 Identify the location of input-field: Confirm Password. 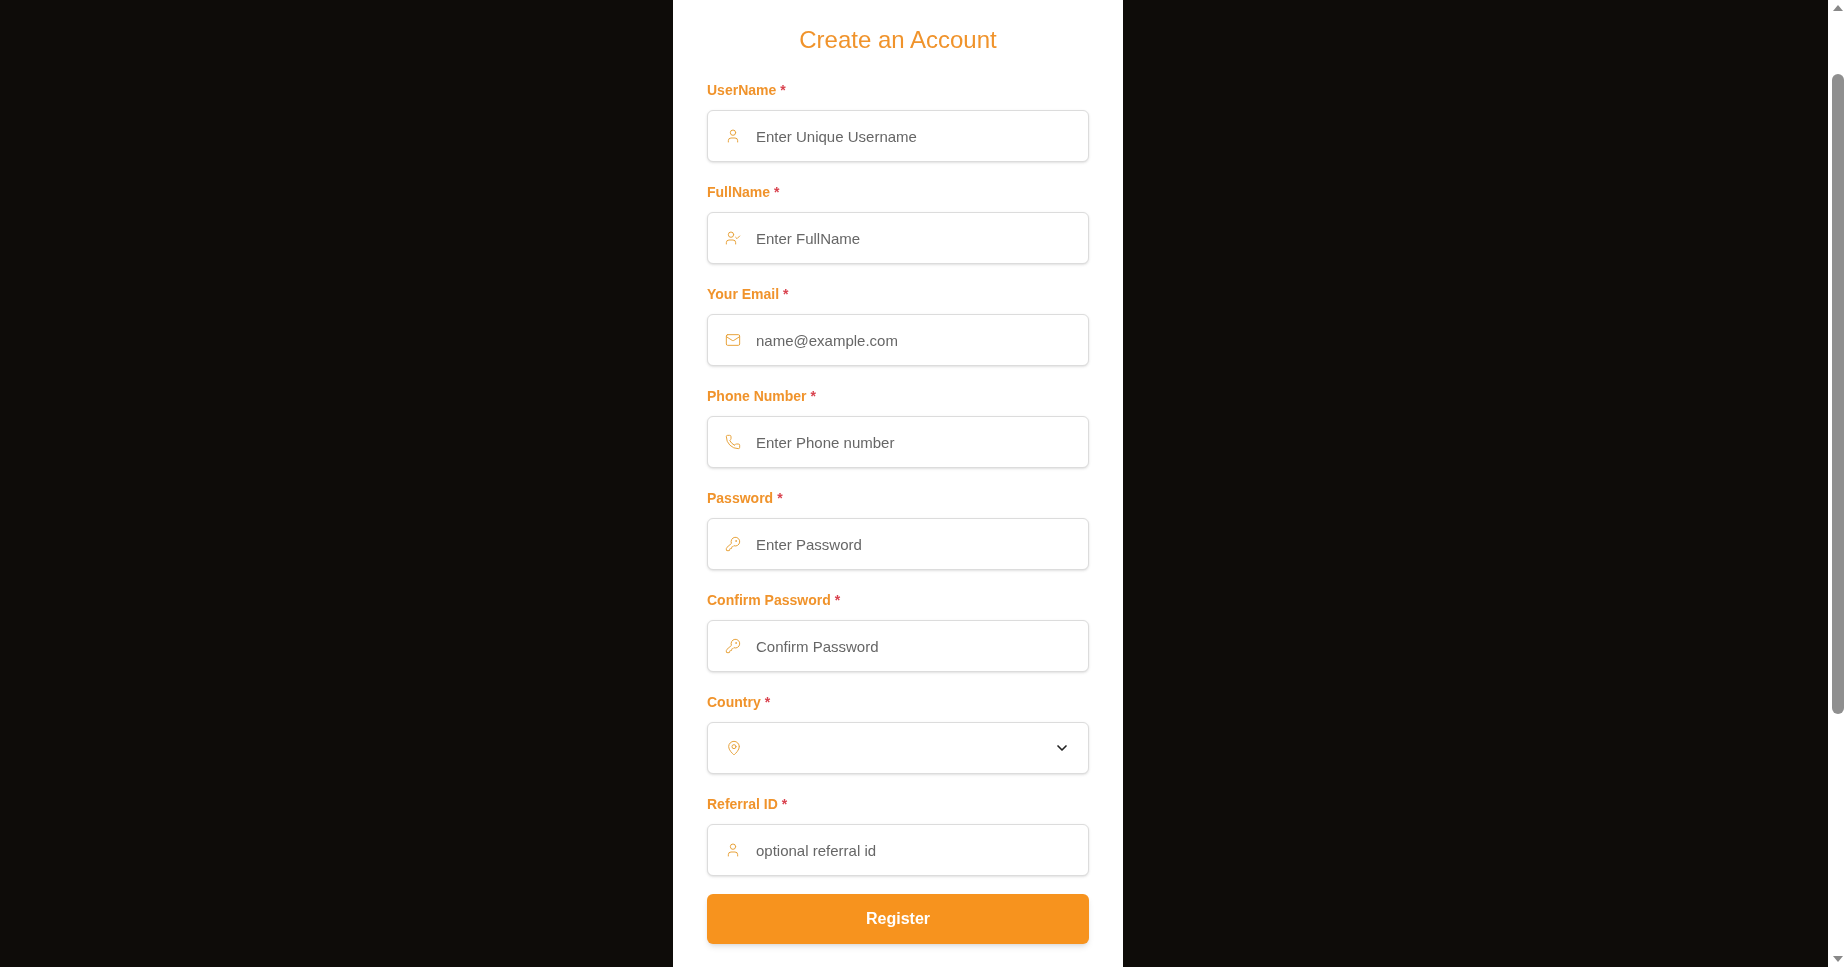
(898, 646).